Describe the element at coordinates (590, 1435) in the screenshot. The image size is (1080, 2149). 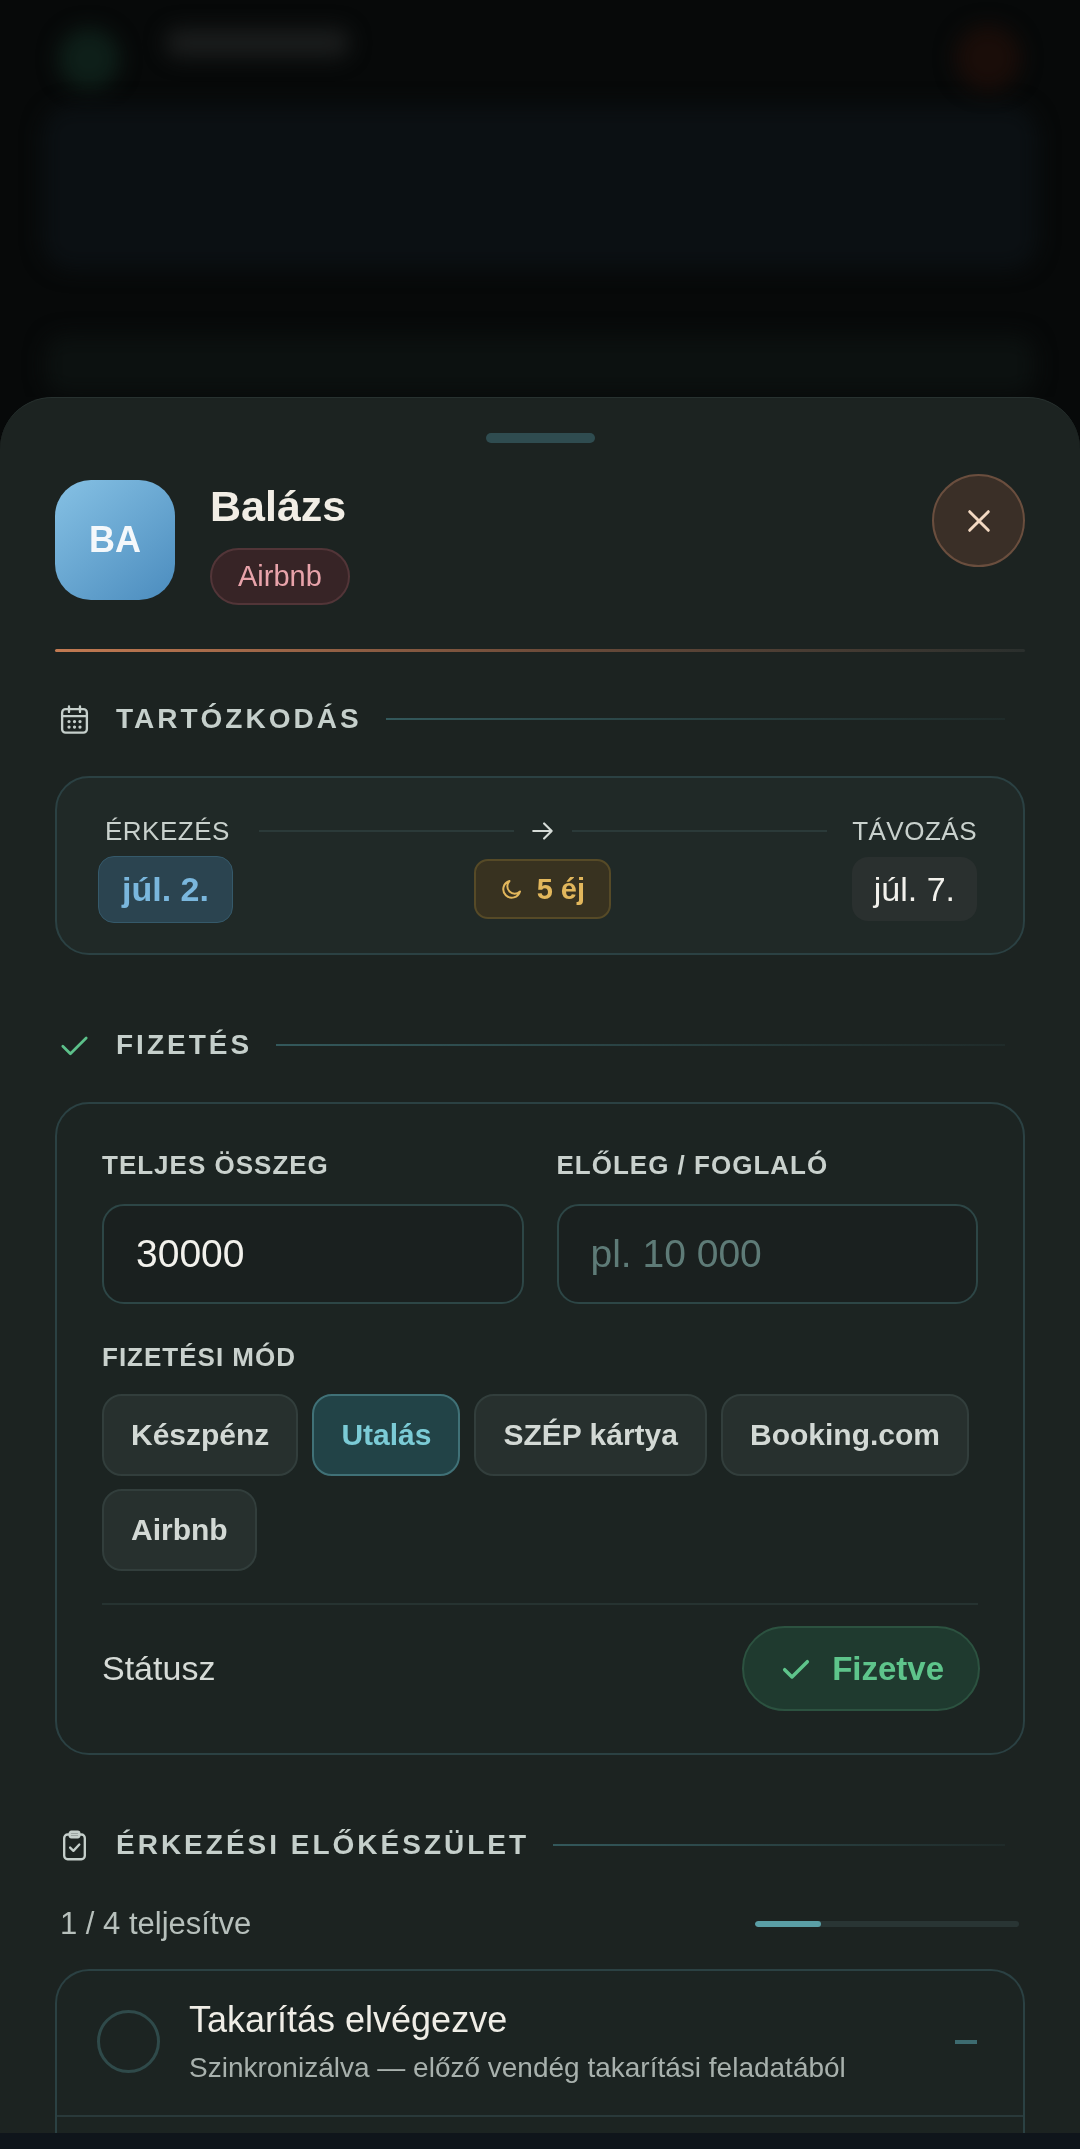
I see `payment-method-chip: SZÉP kártya` at that location.